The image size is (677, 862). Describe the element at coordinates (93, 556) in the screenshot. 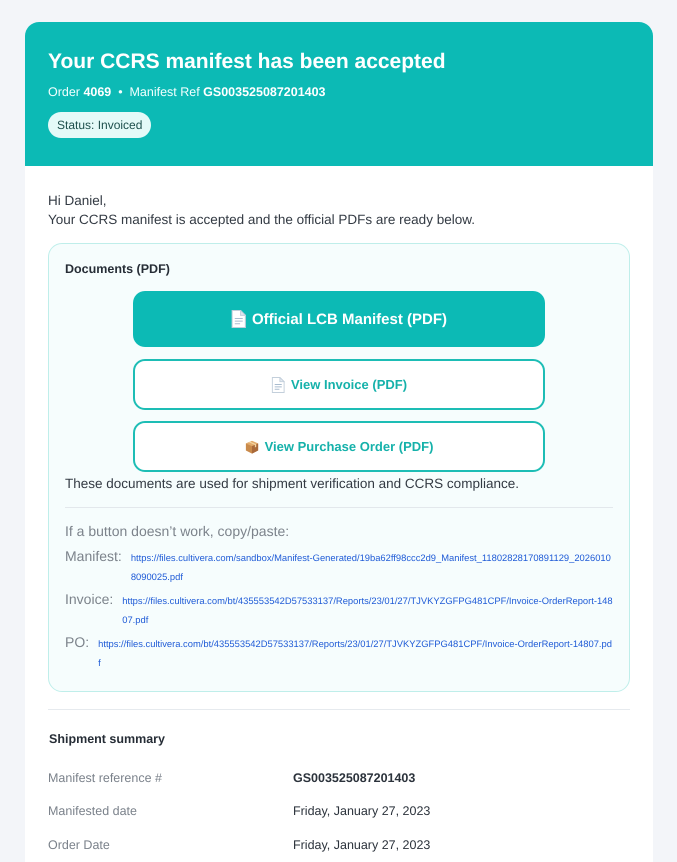

I see `link-label: Manifest:` at that location.